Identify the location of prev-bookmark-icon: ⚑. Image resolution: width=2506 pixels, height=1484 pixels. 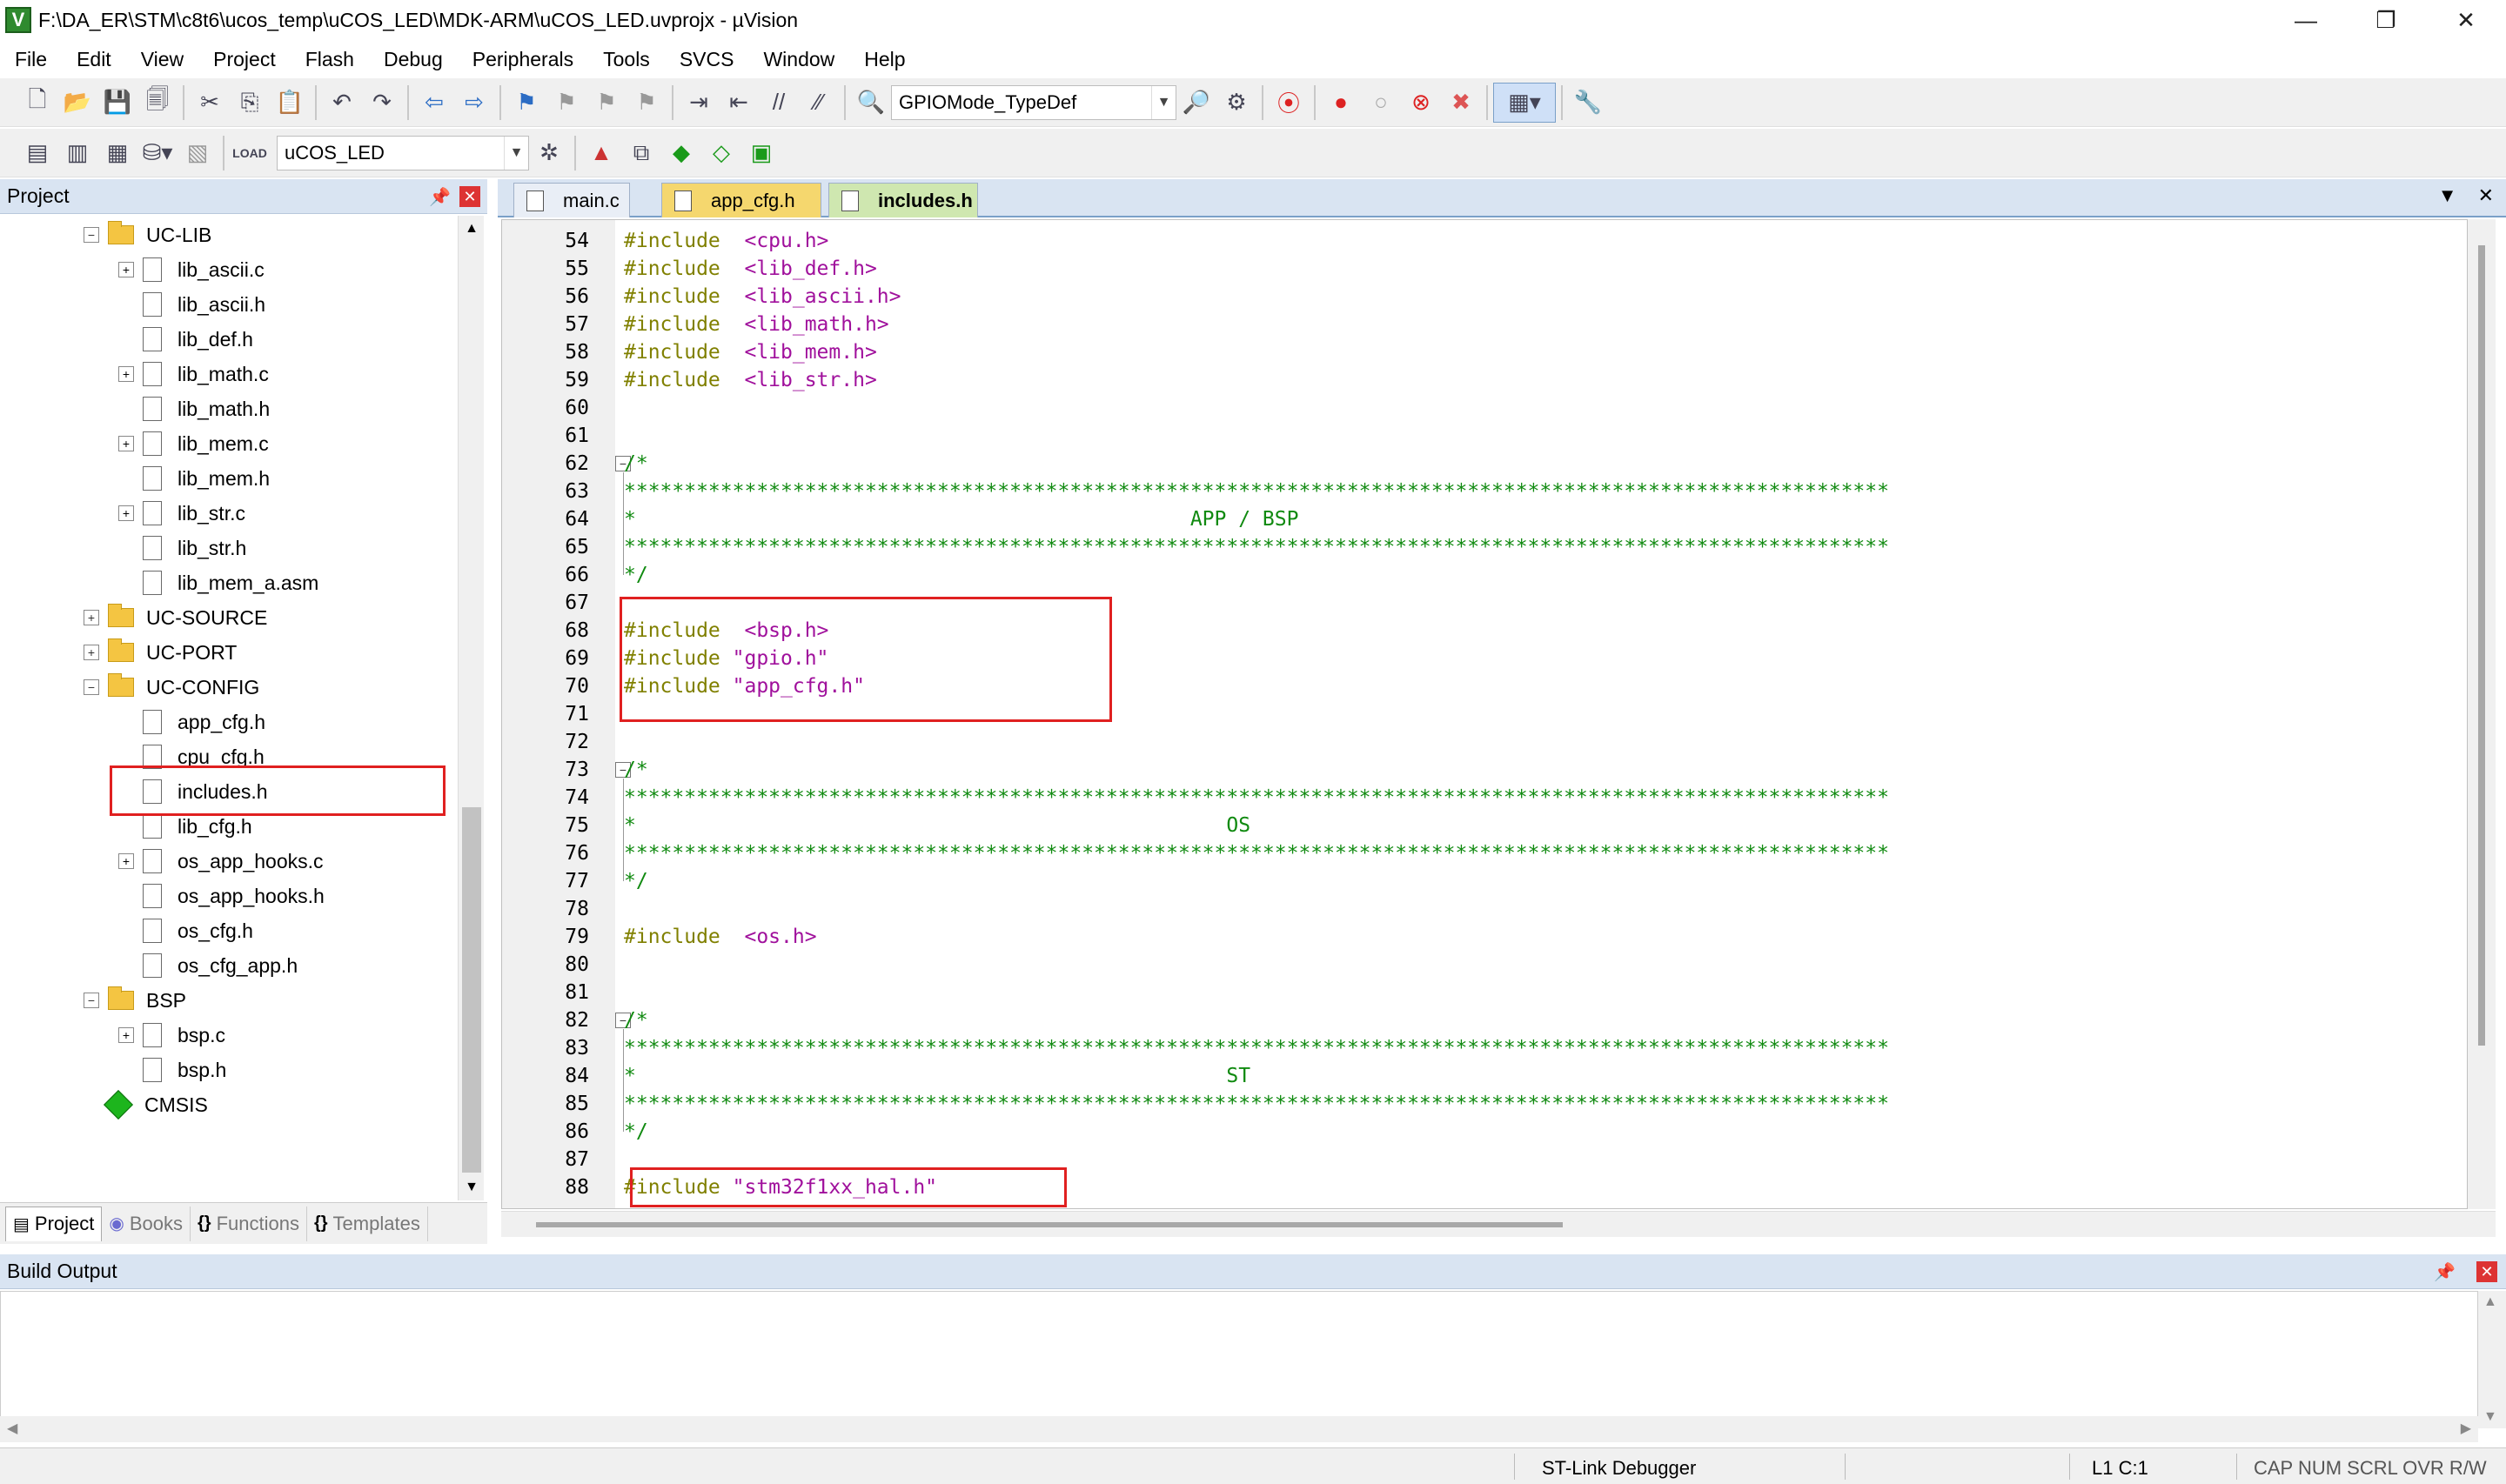
(566, 103).